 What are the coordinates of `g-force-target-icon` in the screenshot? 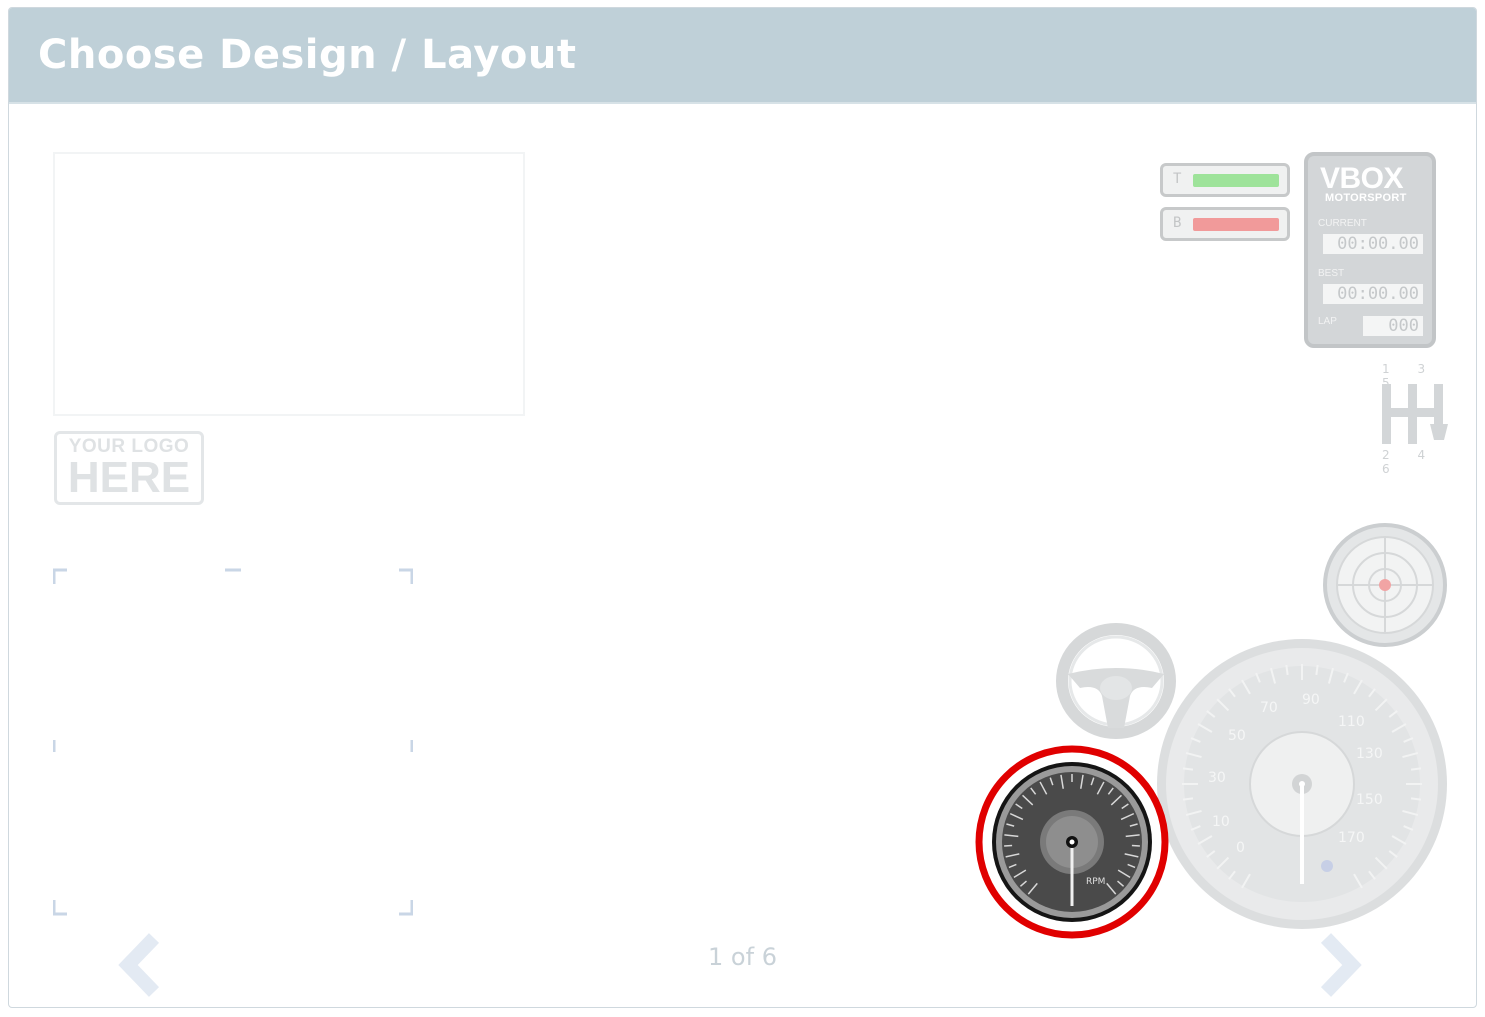 It's located at (1385, 585).